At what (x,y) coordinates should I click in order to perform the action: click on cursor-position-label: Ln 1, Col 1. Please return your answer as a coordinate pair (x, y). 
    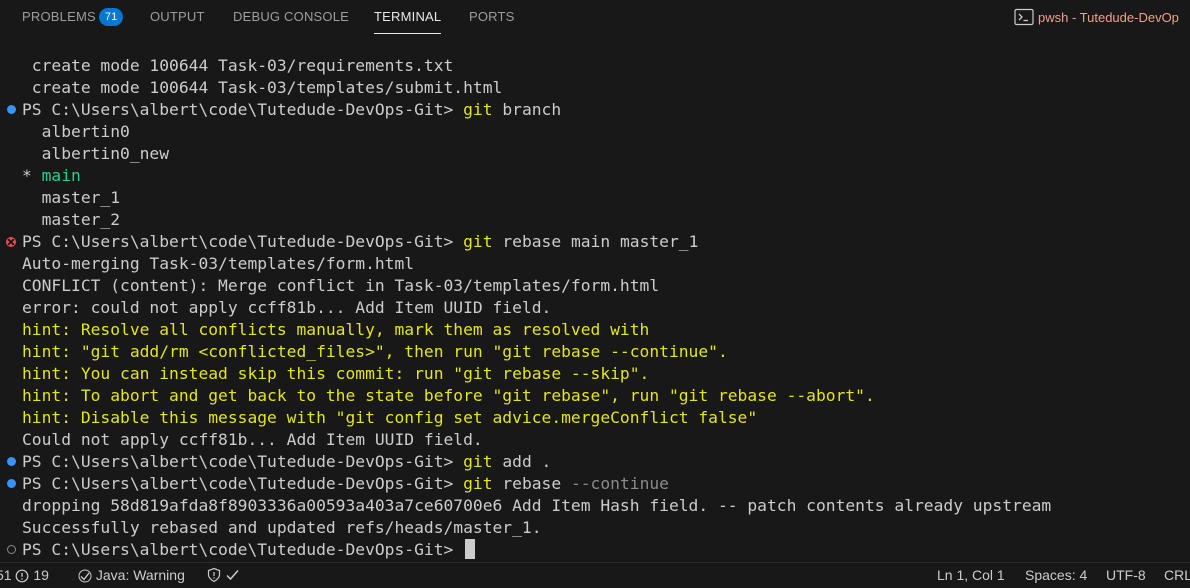
    Looking at the image, I should click on (971, 575).